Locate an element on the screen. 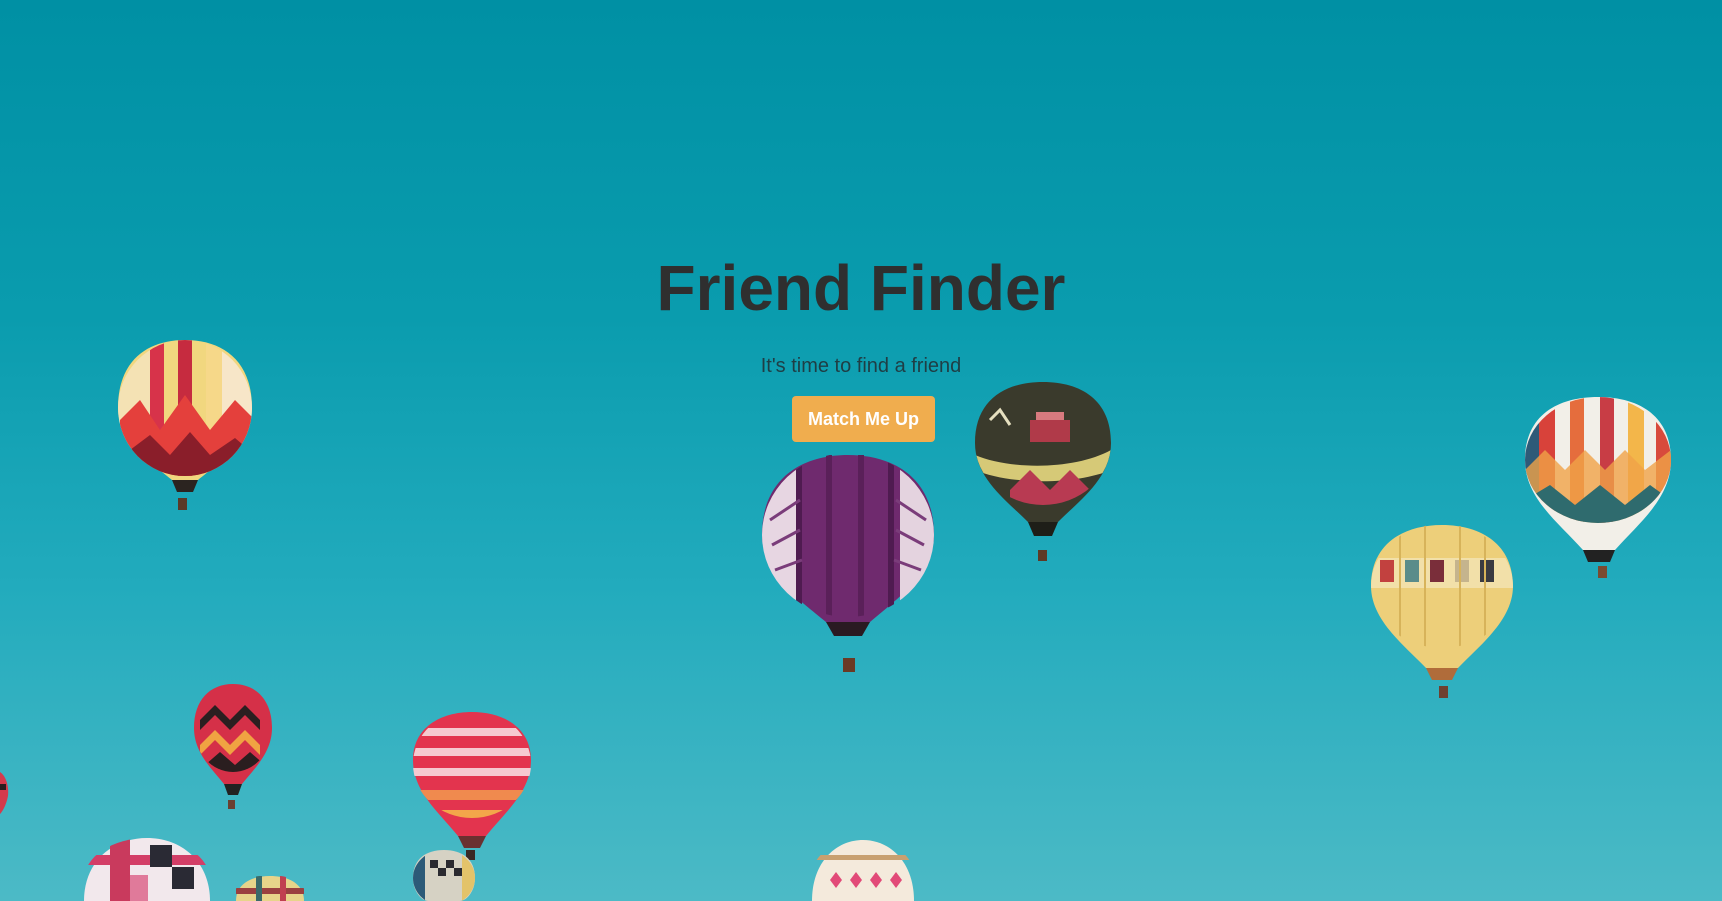 This screenshot has width=1722, height=901. balloon-right-upper is located at coordinates (1598, 487).